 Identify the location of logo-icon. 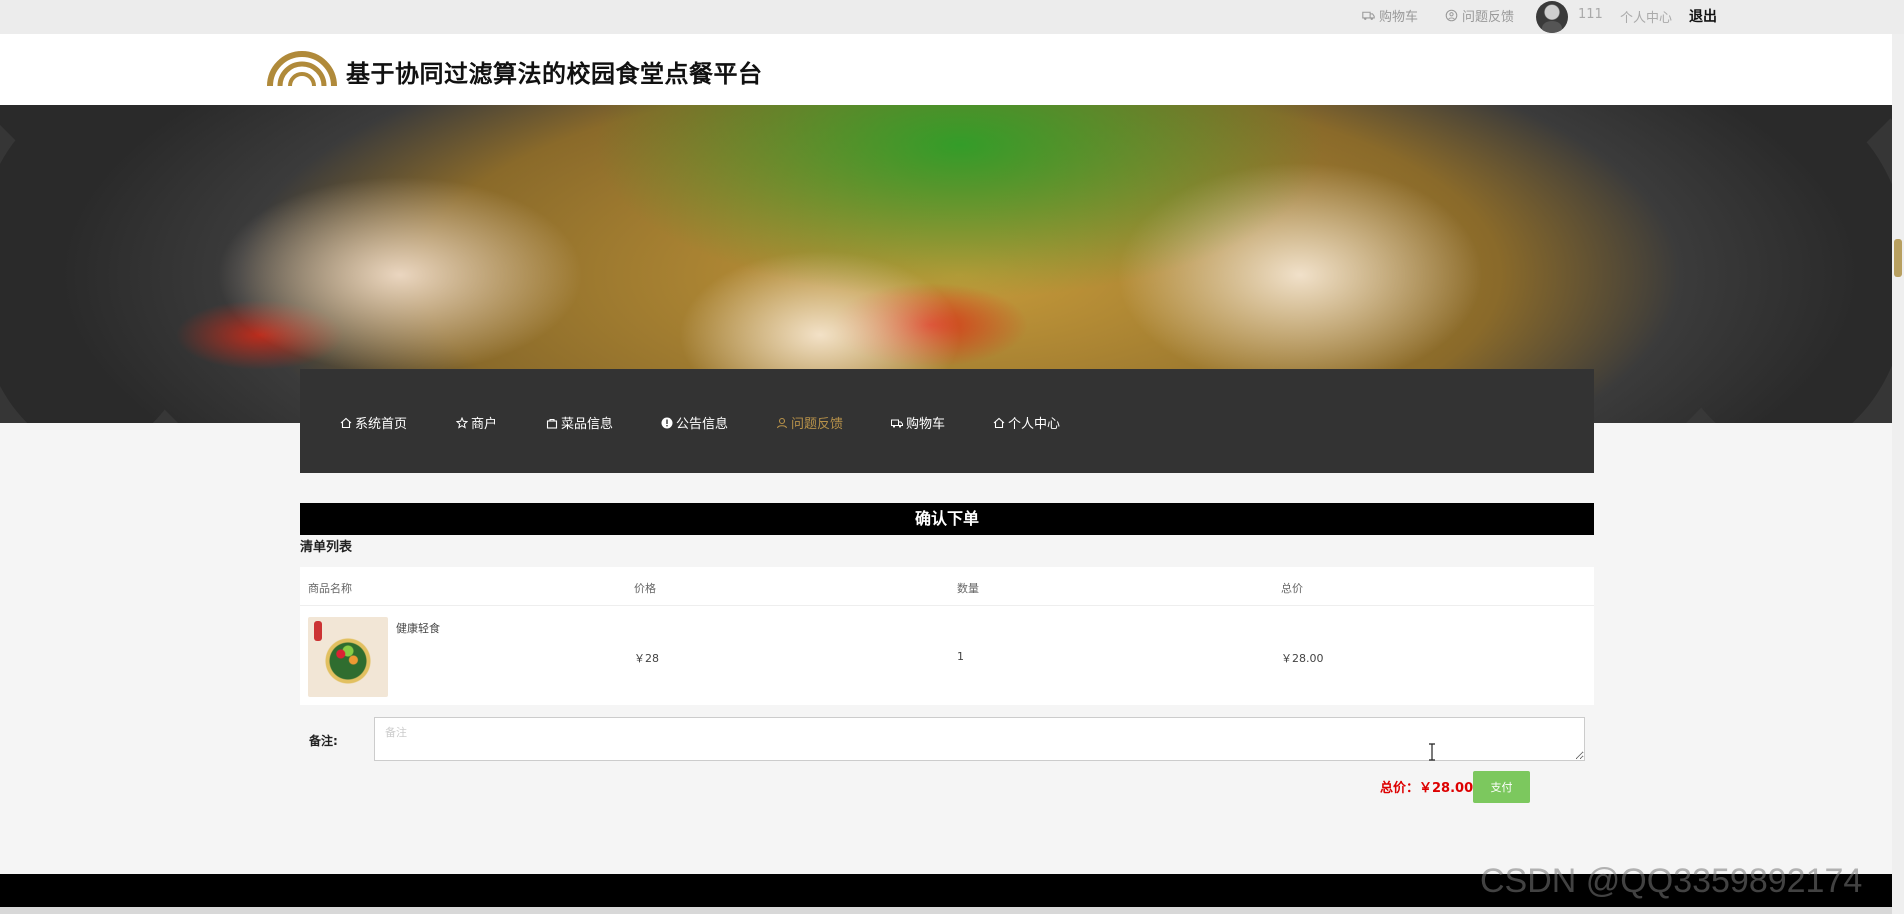
(302, 69).